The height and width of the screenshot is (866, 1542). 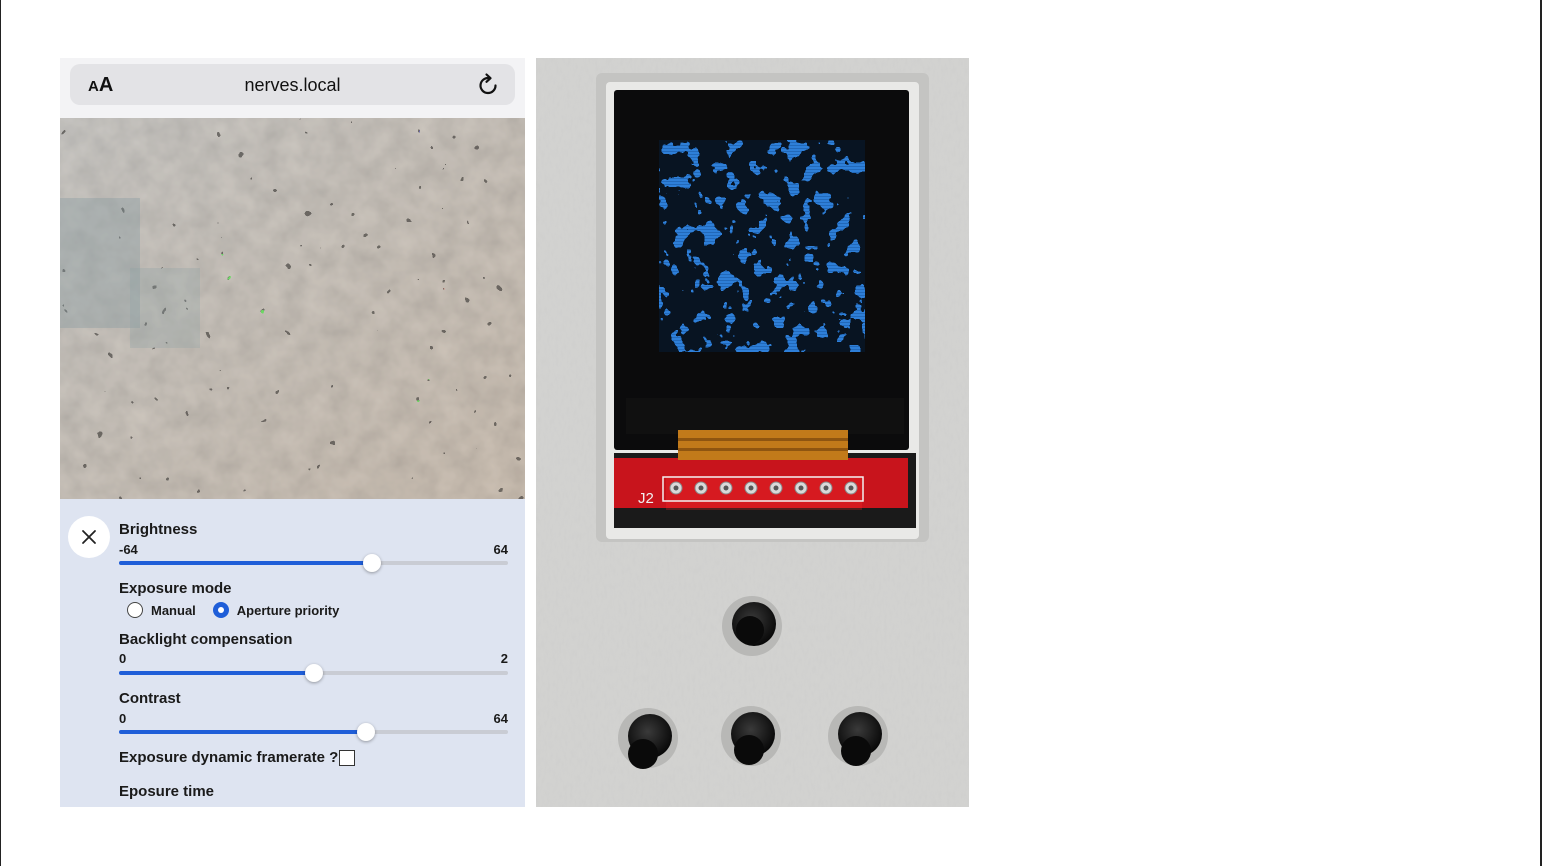 What do you see at coordinates (752, 626) in the screenshot?
I see `button-up` at bounding box center [752, 626].